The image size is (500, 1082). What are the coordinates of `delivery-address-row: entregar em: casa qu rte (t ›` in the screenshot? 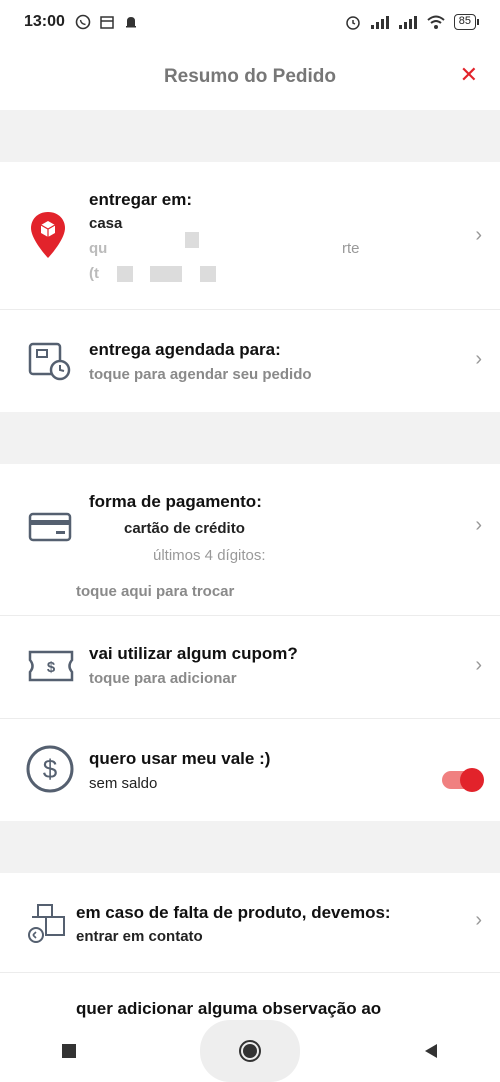 It's located at (250, 236).